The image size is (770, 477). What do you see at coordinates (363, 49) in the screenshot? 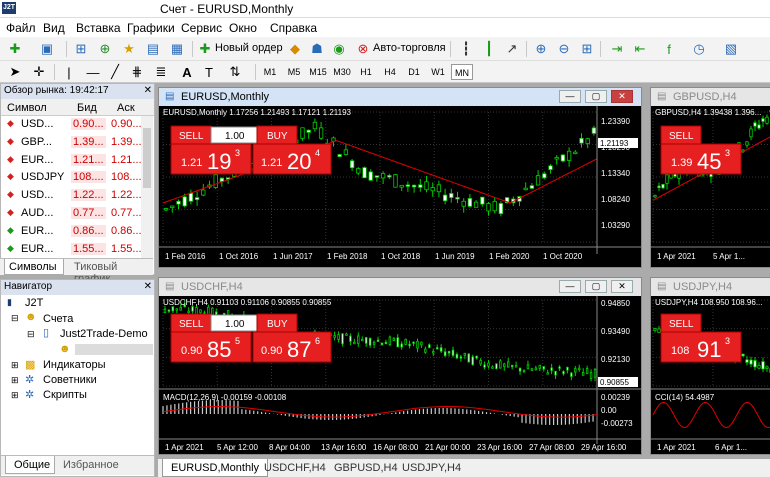
I see `auto-trading-icon: ⊗` at bounding box center [363, 49].